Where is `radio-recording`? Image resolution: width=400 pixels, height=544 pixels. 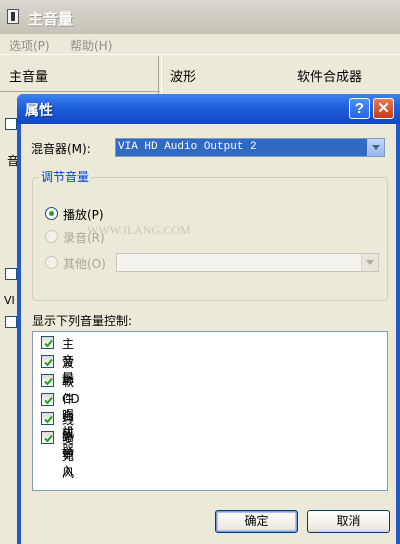
radio-recording is located at coordinates (51, 236).